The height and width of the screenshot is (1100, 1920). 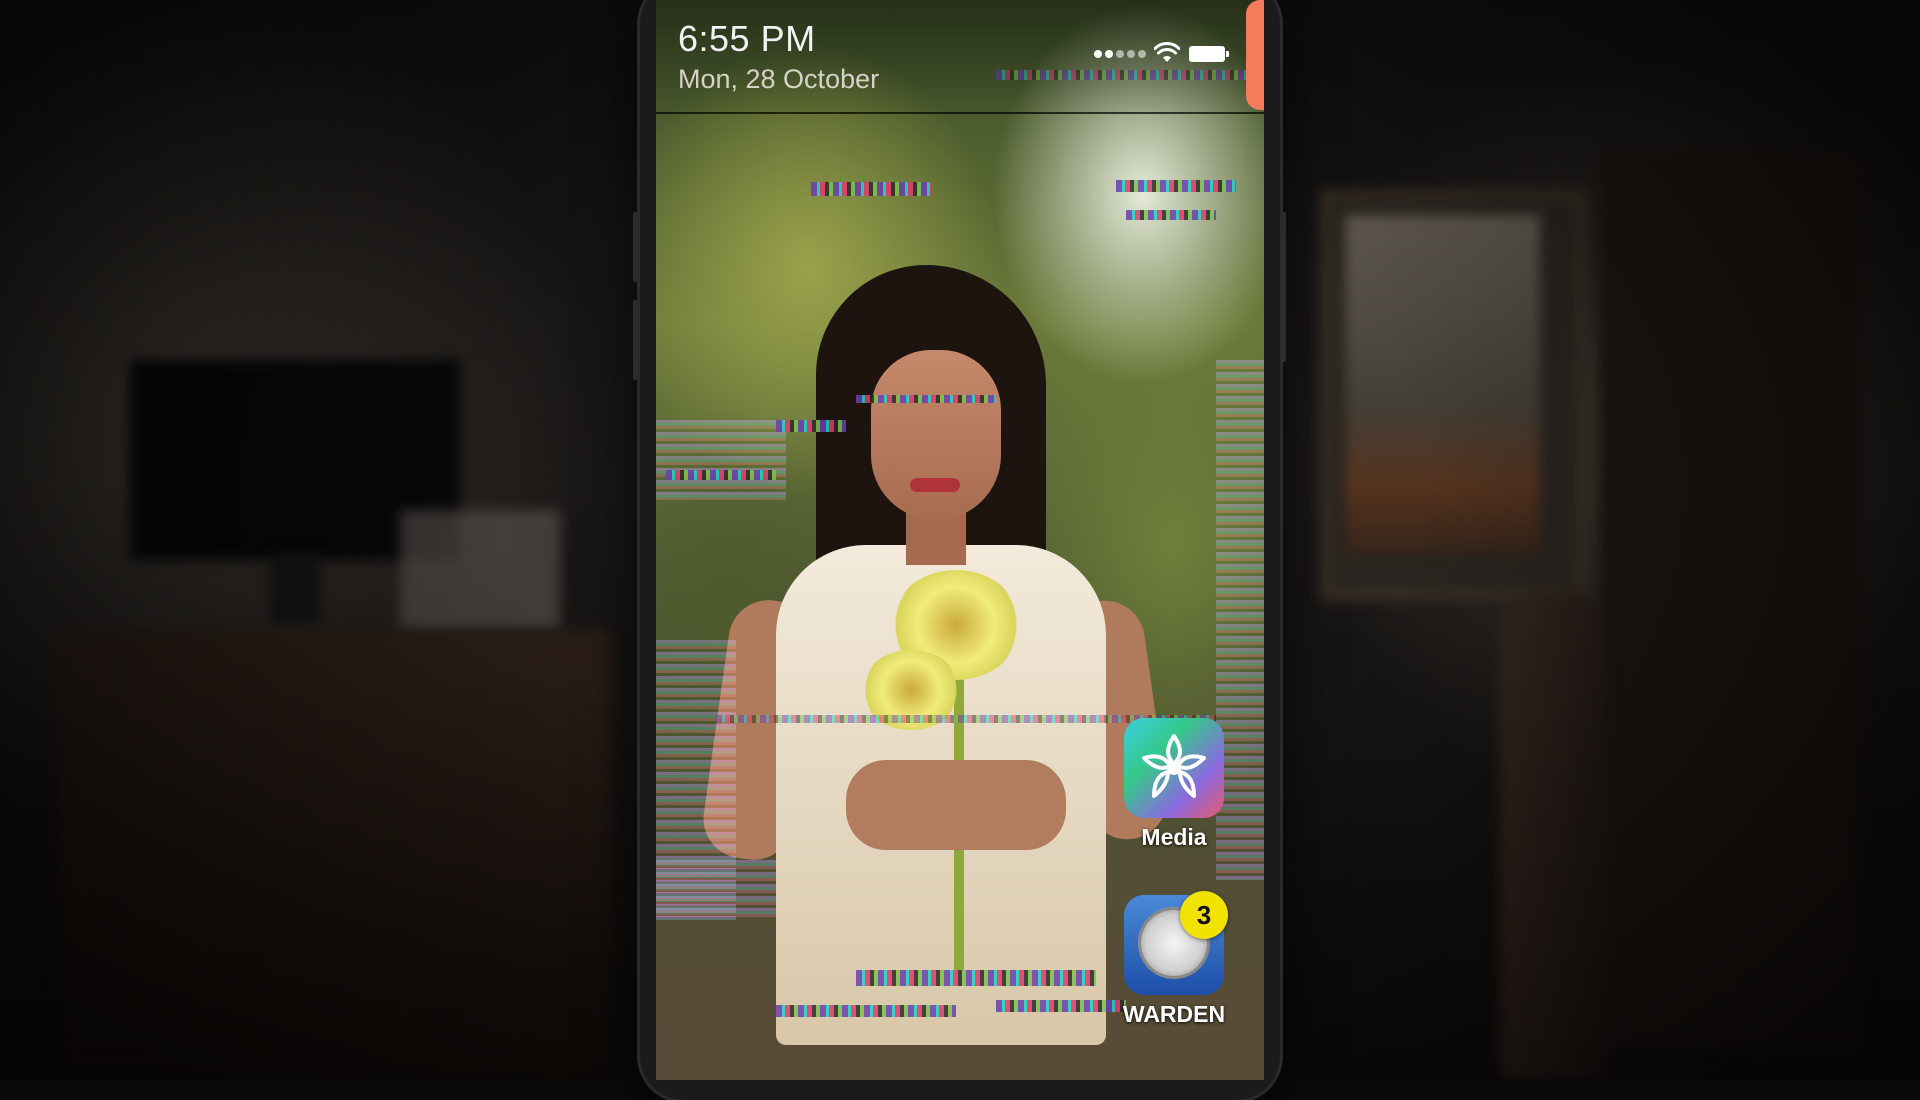 I want to click on app-warden-label: WARDEN, so click(x=1174, y=1014).